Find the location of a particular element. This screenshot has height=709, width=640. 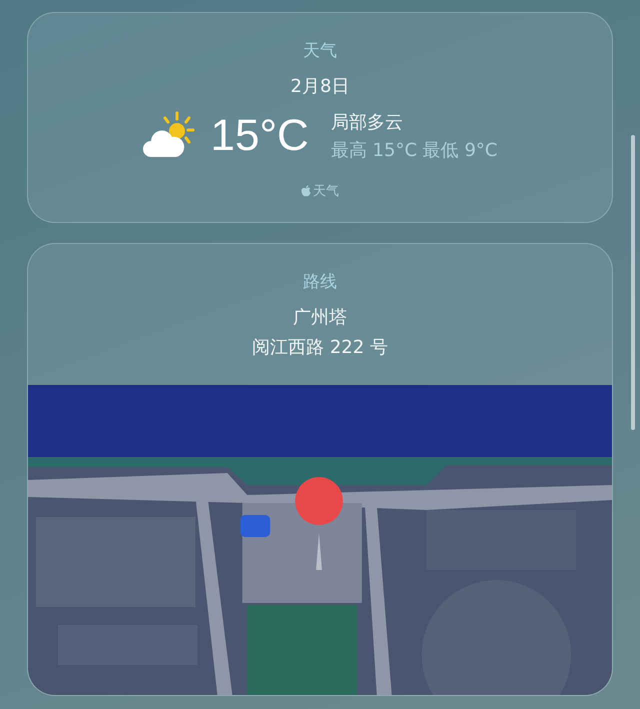

place-address: 阅江西路 222 号 is located at coordinates (320, 347).